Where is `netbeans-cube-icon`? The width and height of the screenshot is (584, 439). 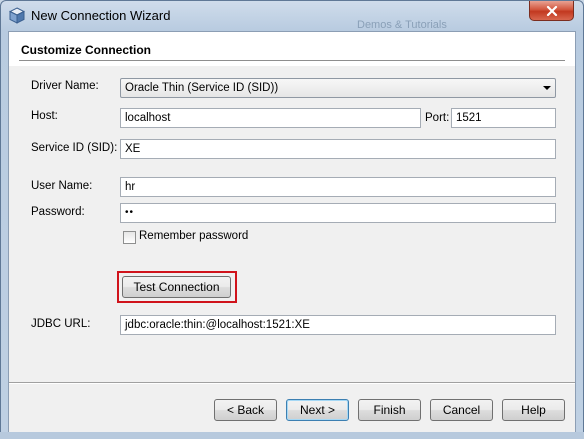 netbeans-cube-icon is located at coordinates (17, 15).